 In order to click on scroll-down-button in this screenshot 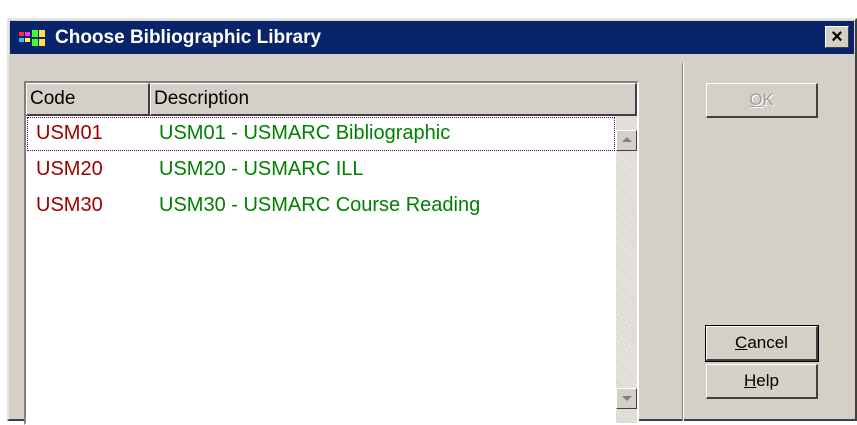, I will do `click(626, 398)`.